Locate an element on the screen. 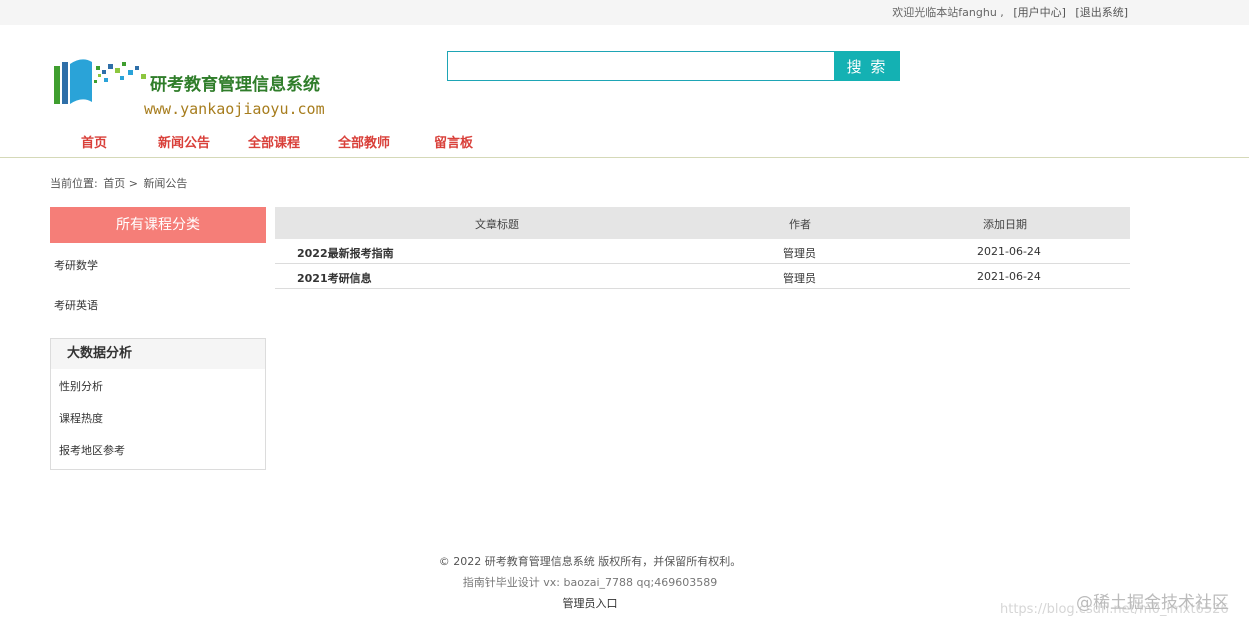 The height and width of the screenshot is (627, 1249). bigdata-item-course-heat: 课程热度 is located at coordinates (81, 418).